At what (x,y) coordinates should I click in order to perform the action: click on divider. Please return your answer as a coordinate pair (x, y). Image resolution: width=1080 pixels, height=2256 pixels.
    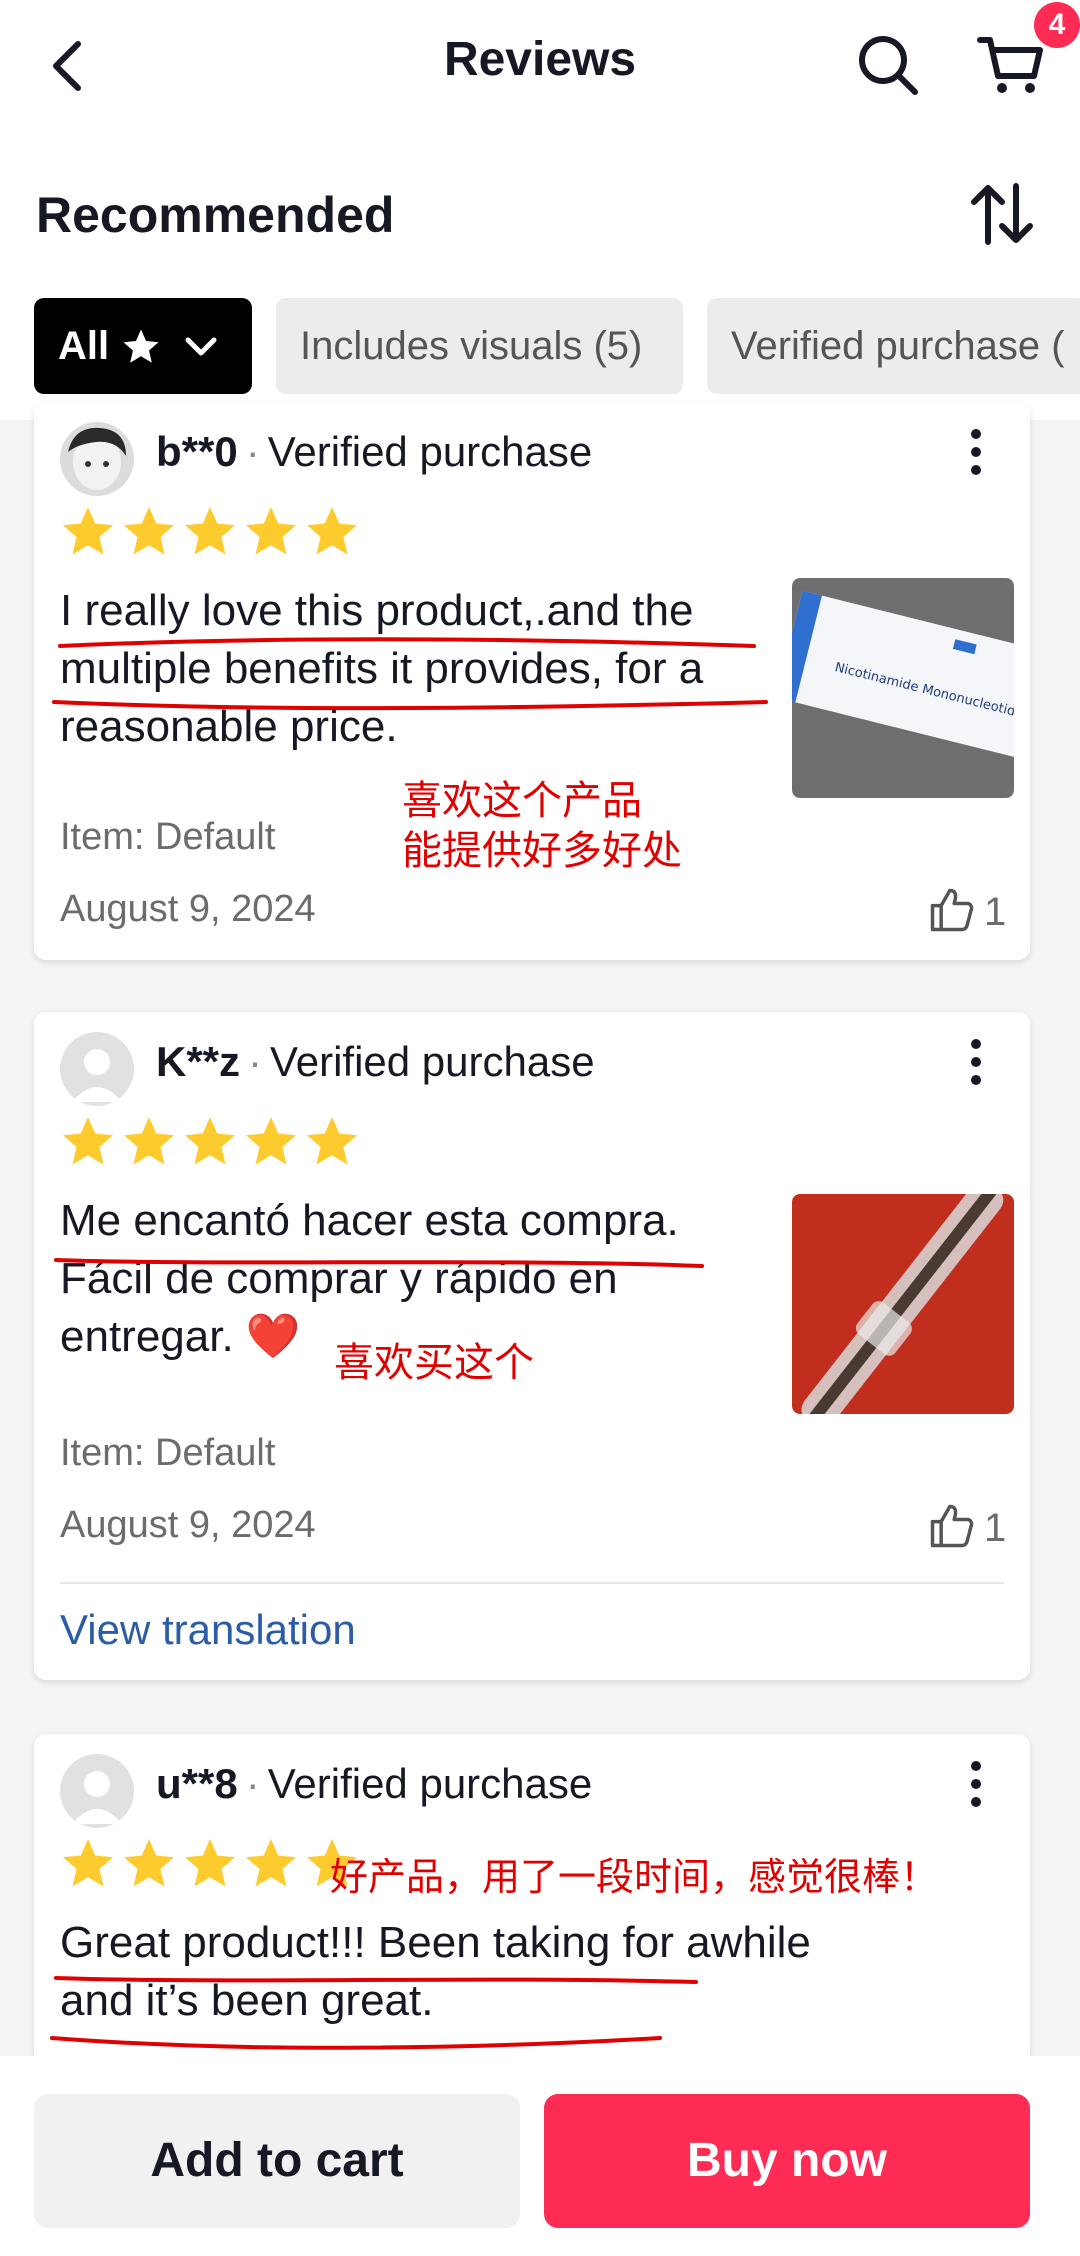
    Looking at the image, I should click on (532, 1583).